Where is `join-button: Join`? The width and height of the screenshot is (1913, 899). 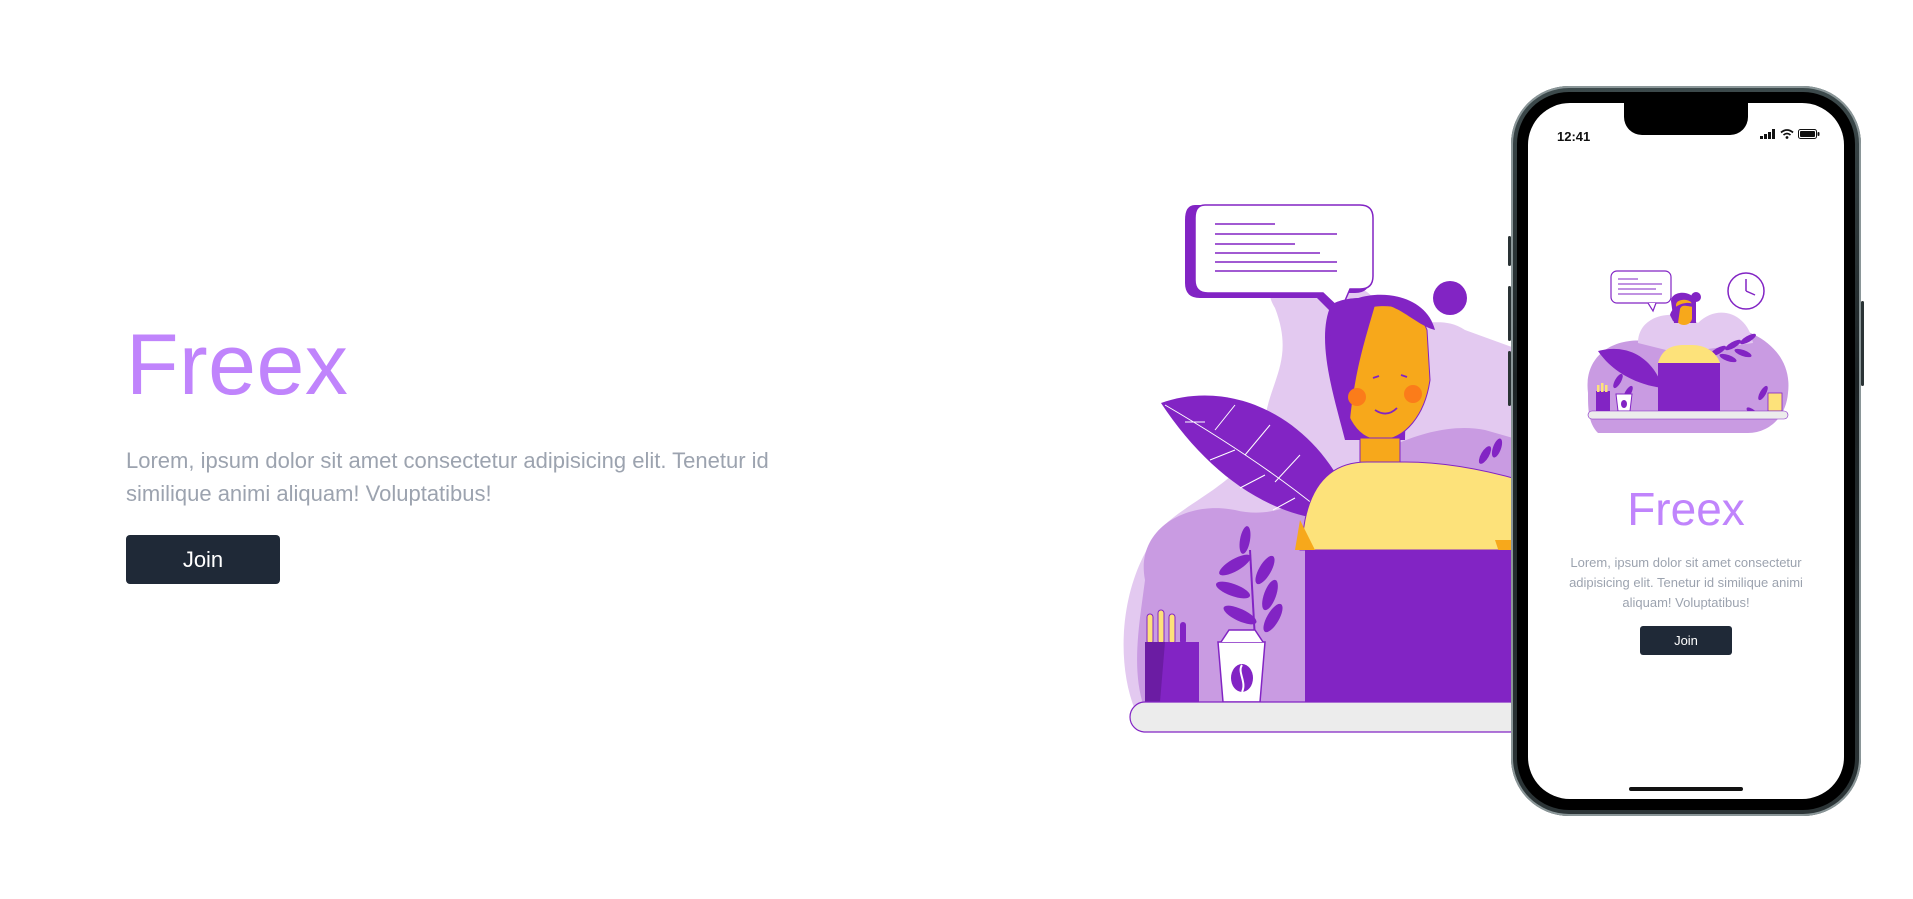
join-button: Join is located at coordinates (203, 559).